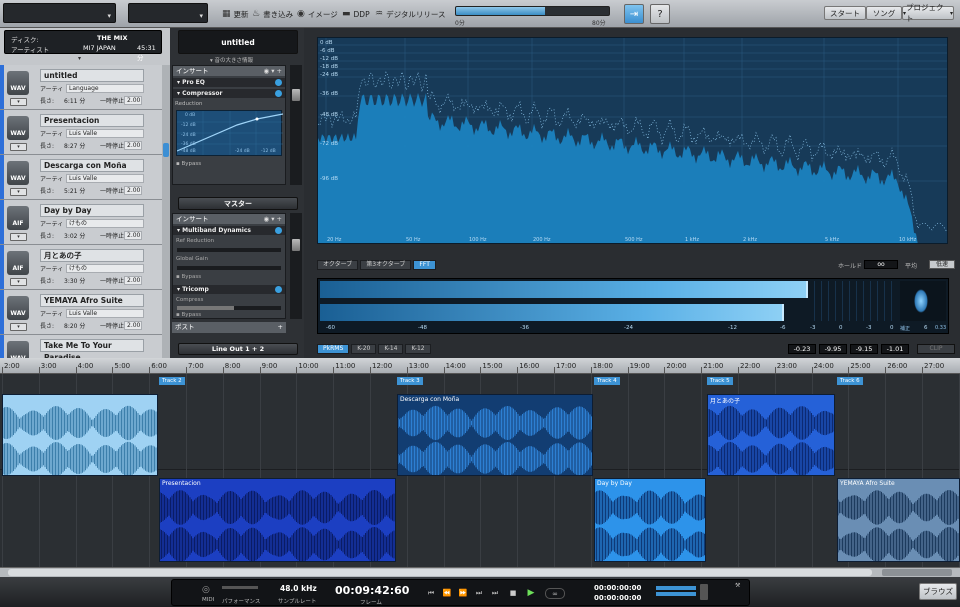  What do you see at coordinates (410, 381) in the screenshot?
I see `track-marker: Track 3` at bounding box center [410, 381].